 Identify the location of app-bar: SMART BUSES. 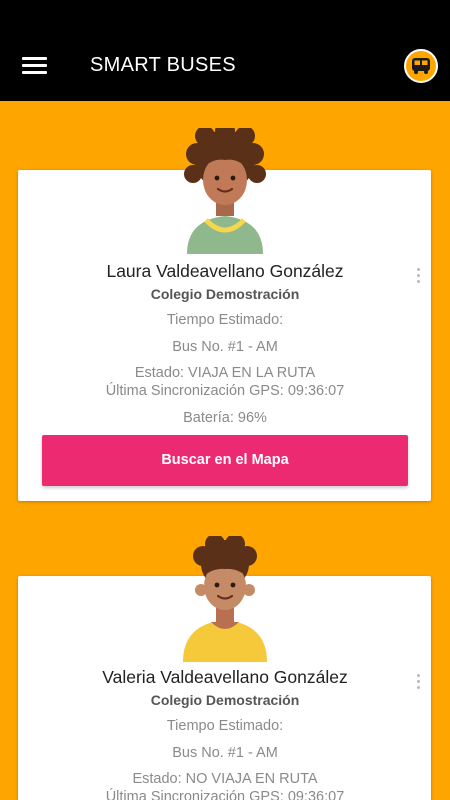
(225, 50).